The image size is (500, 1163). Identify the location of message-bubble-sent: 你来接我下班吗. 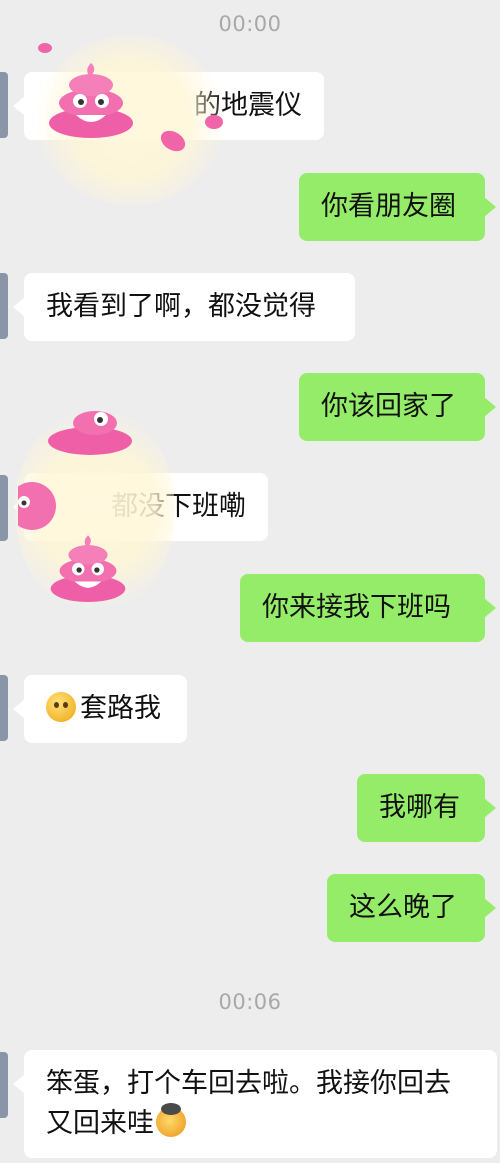
(368, 608).